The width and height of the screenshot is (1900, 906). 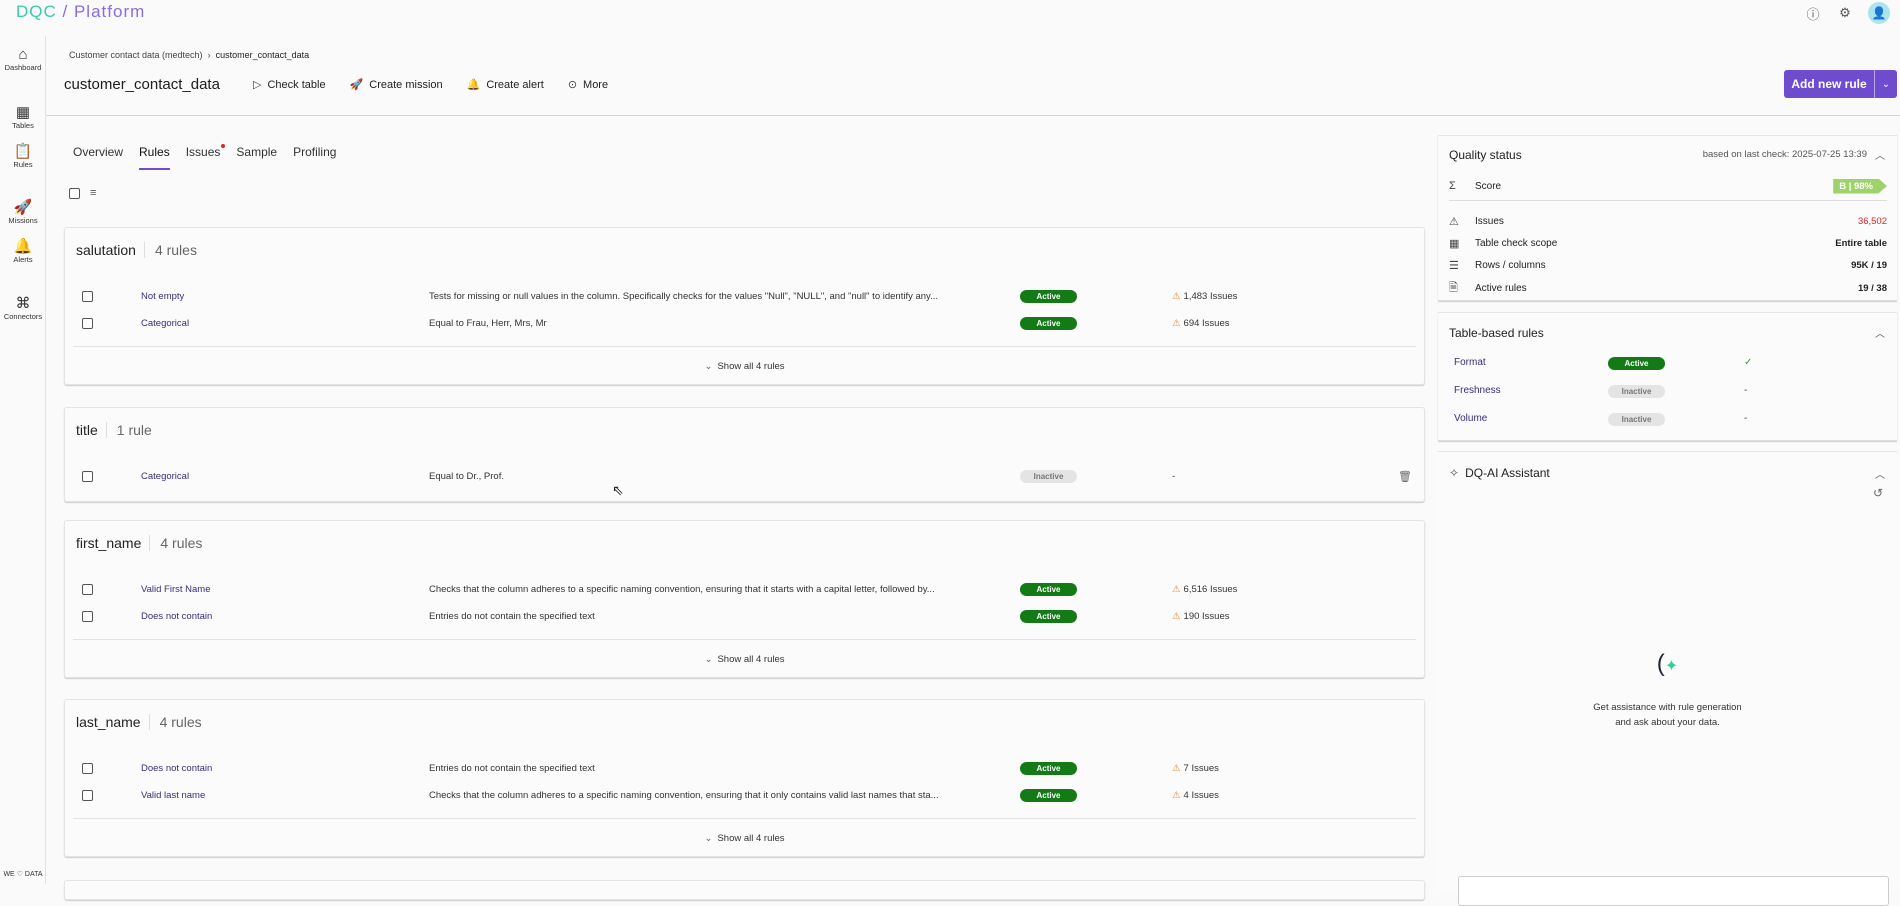 I want to click on add-new-rule-button: Add new rule ⌄, so click(x=1840, y=84).